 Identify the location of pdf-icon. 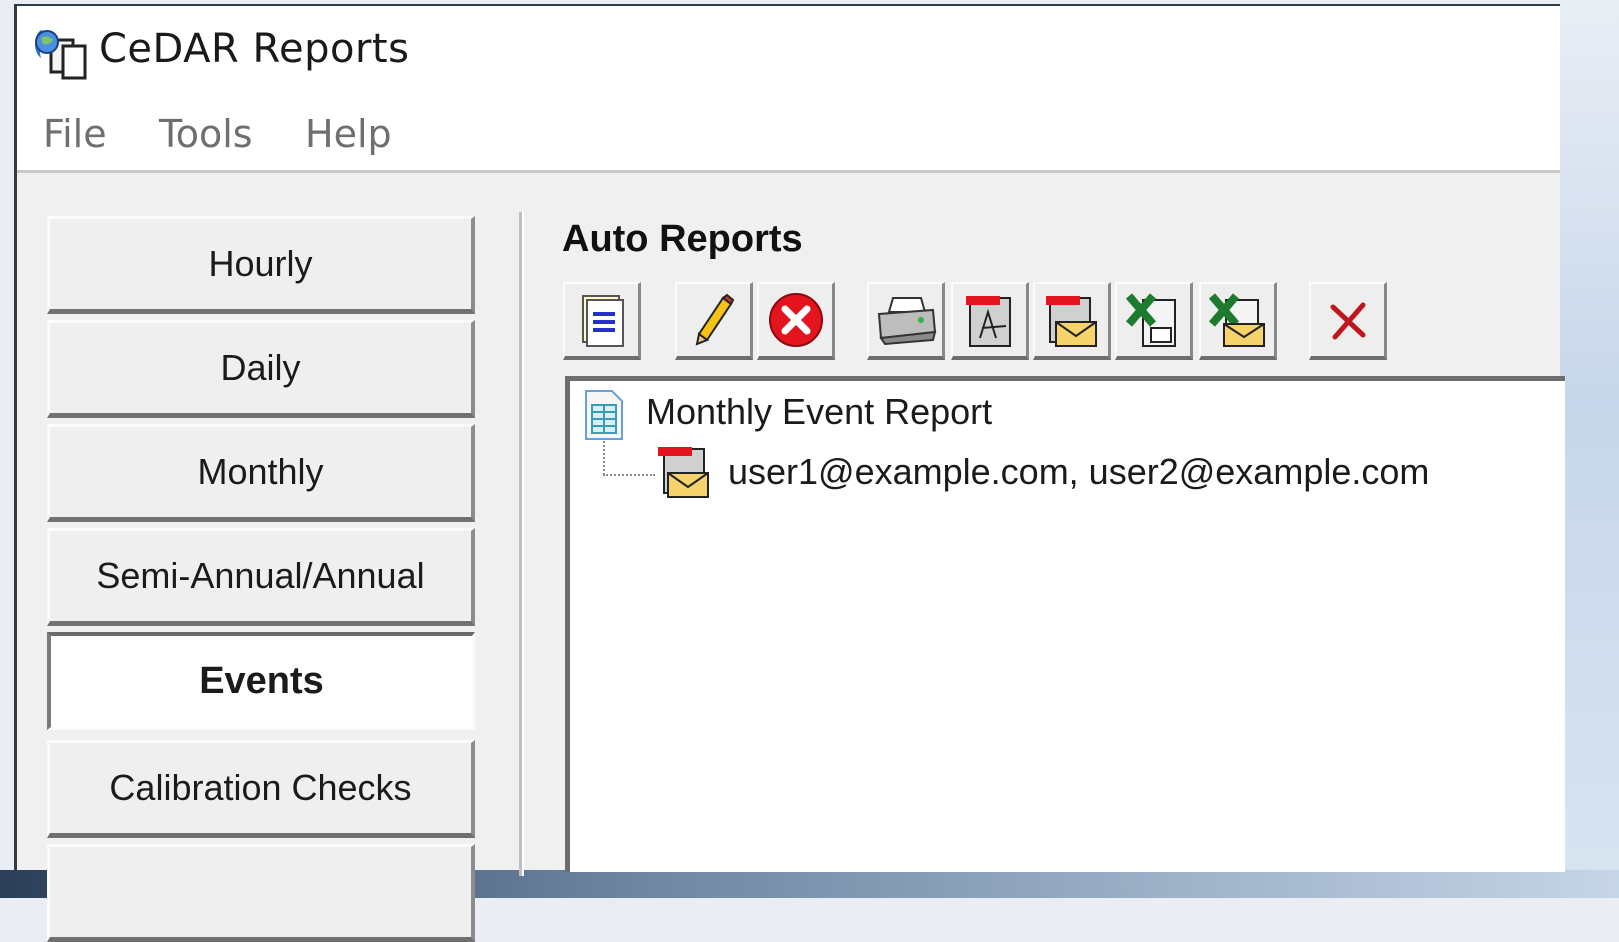
(988, 321).